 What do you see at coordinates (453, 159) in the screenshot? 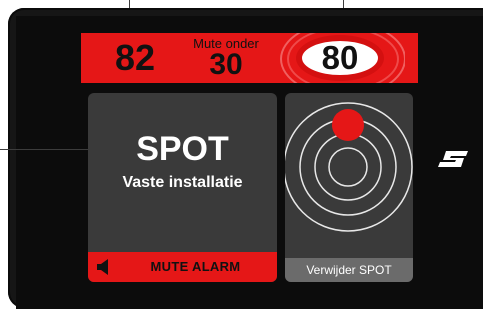
I see `brand-s-logo` at bounding box center [453, 159].